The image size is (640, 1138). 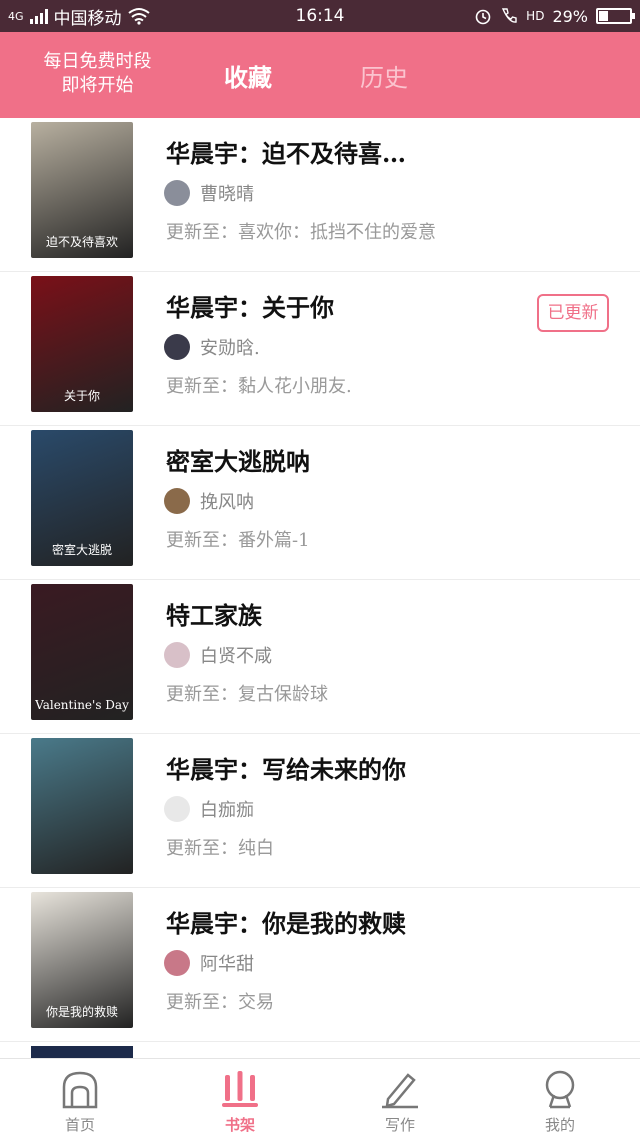 I want to click on promo-line-1: 每日免费时段, so click(x=97, y=61).